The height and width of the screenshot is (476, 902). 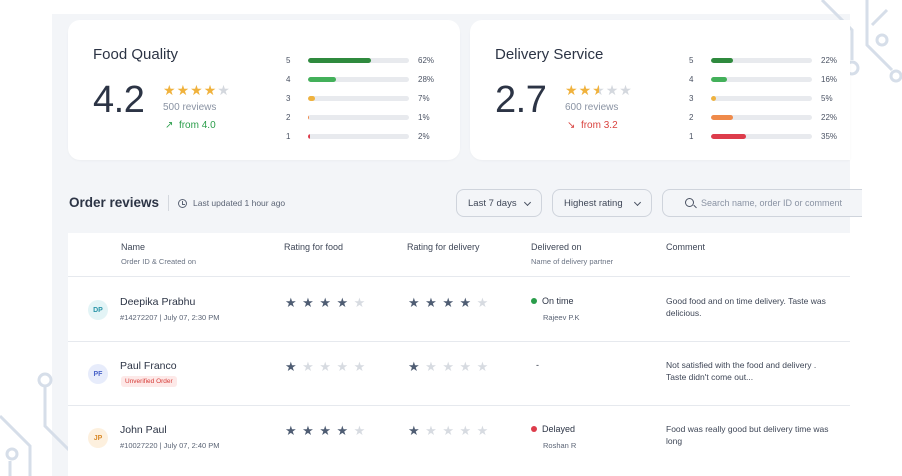 I want to click on distribution-percent: 2%, so click(x=424, y=136).